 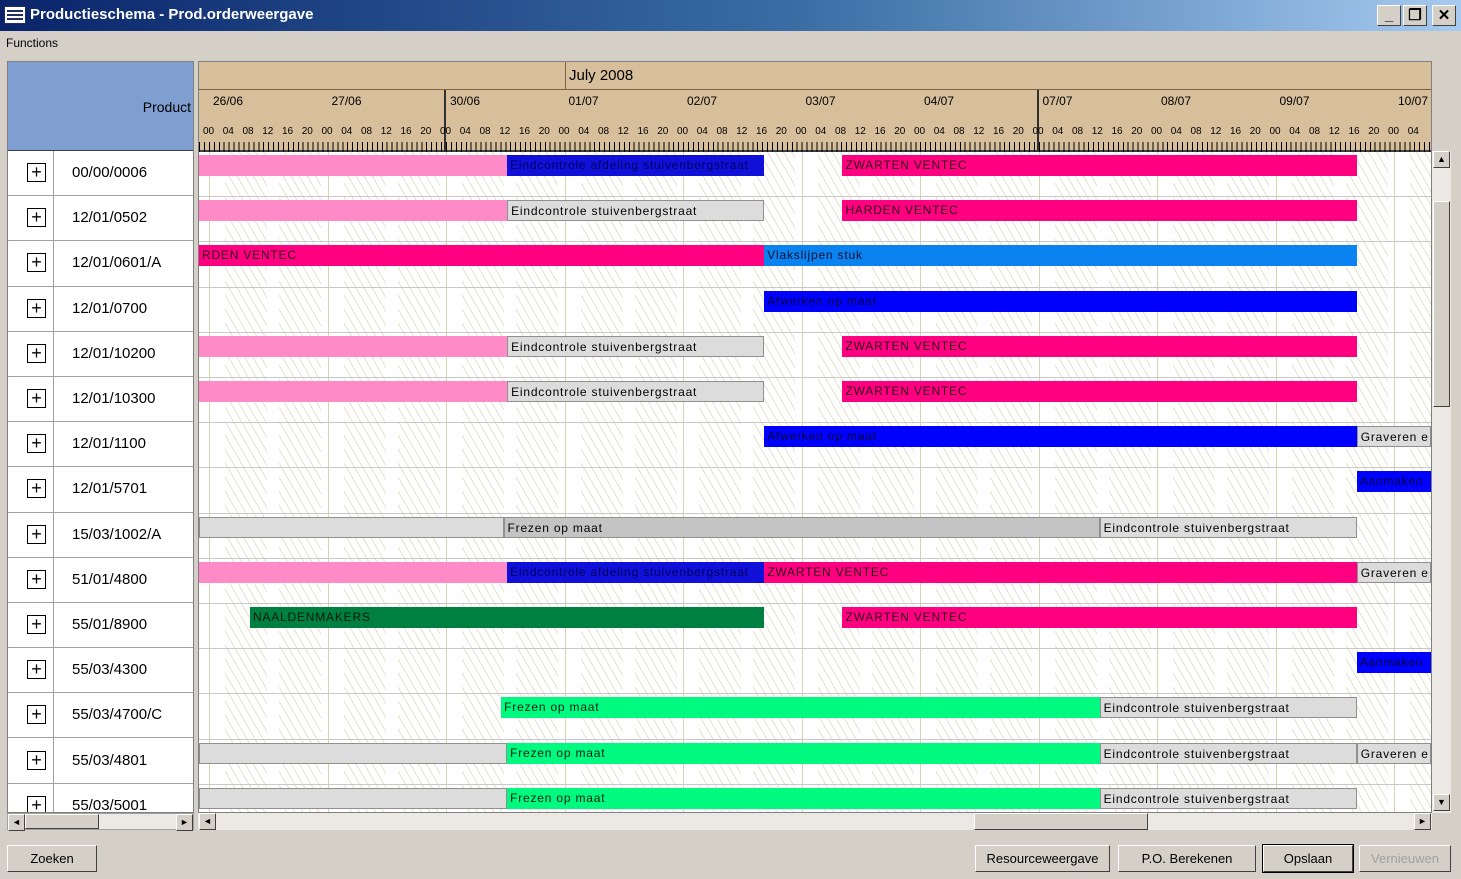 What do you see at coordinates (1405, 858) in the screenshot?
I see `vernieuwen-button: Vernieuwen` at bounding box center [1405, 858].